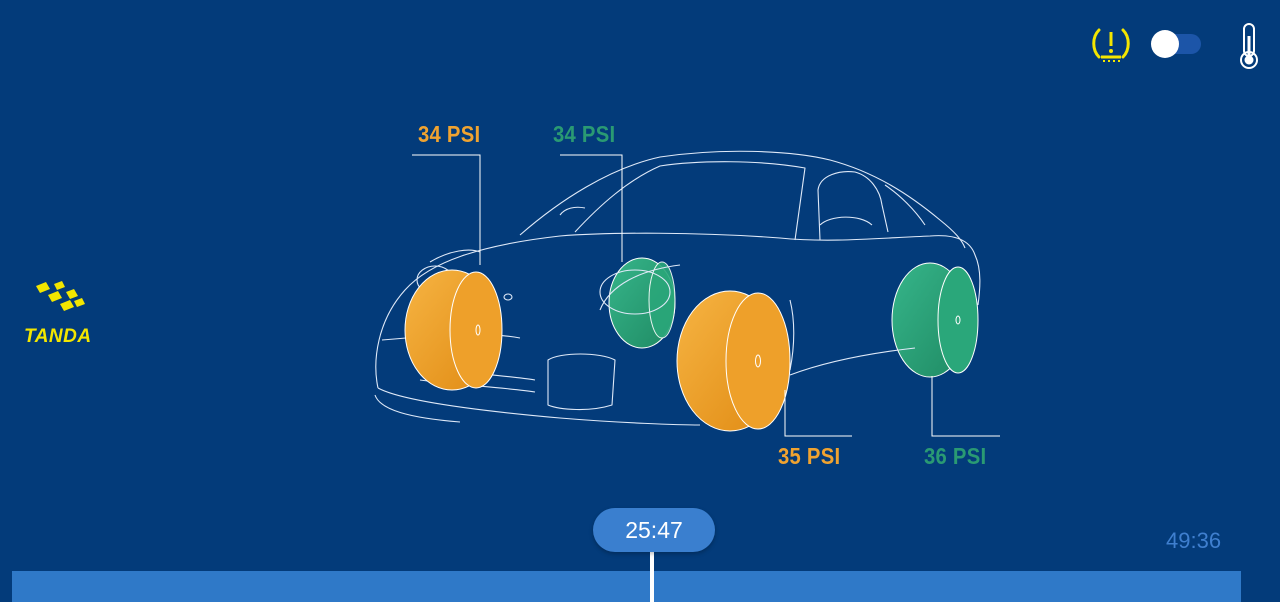  Describe the element at coordinates (935, 320) in the screenshot. I see `tire-rear-right` at that location.